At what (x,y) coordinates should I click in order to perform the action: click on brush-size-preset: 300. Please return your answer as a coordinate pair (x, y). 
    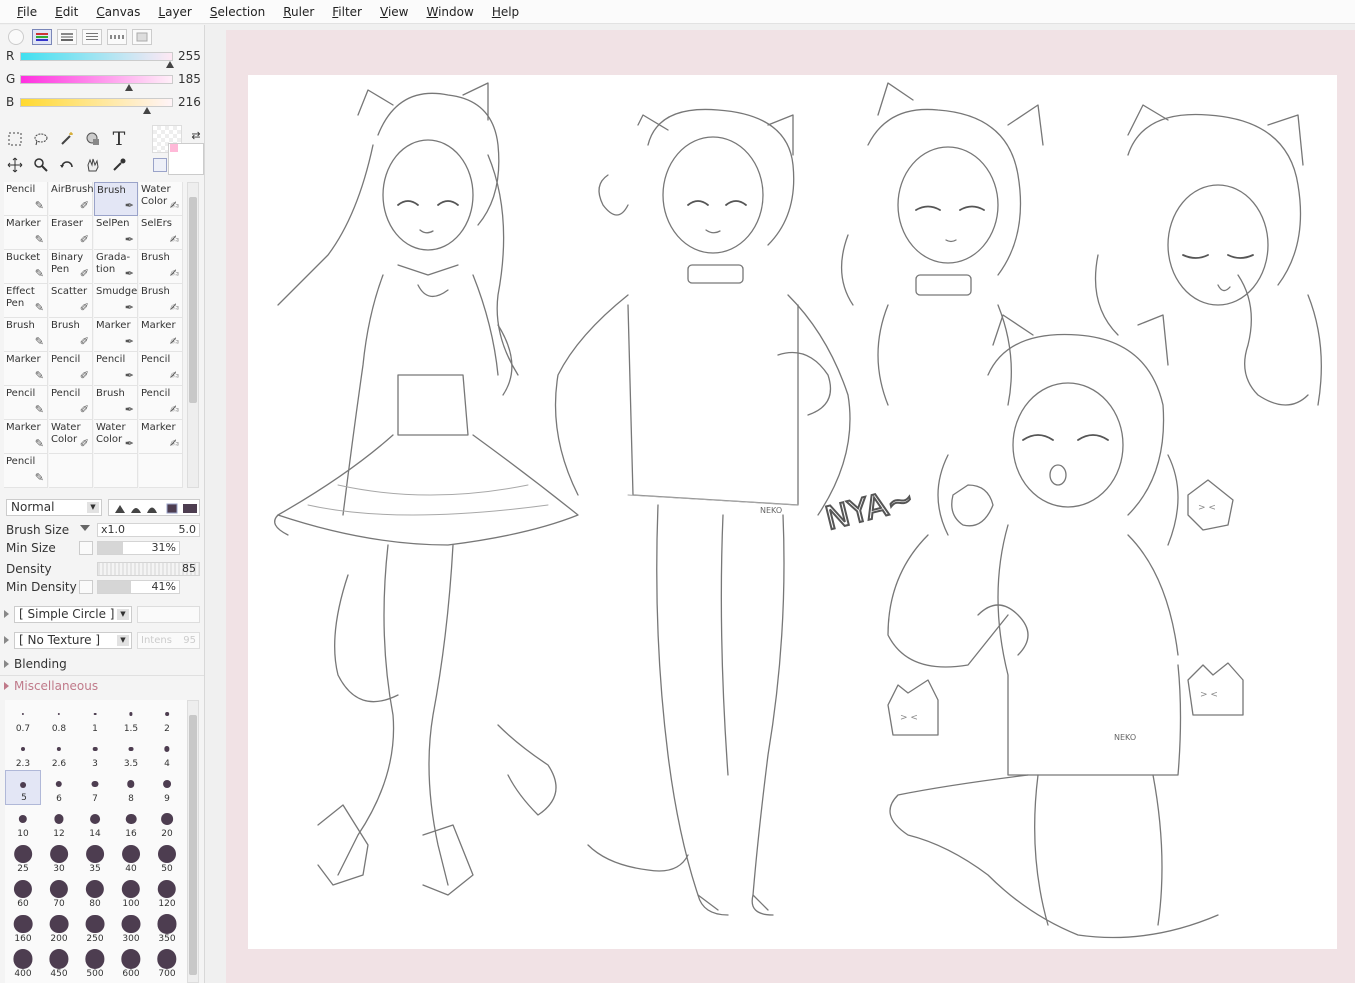
    Looking at the image, I should click on (131, 927).